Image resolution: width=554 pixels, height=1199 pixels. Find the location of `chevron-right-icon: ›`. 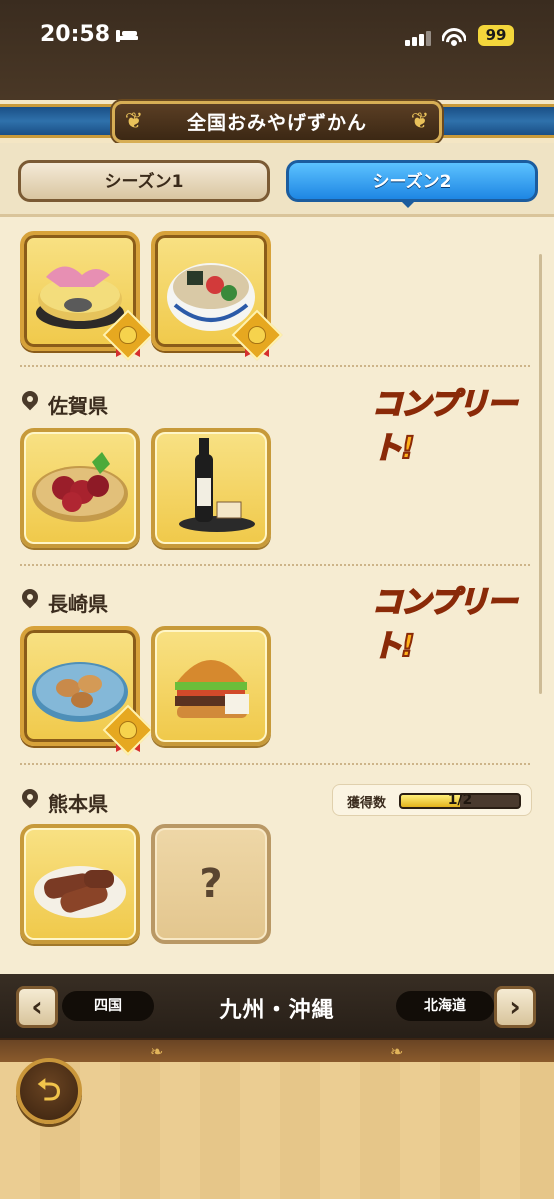

chevron-right-icon: › is located at coordinates (515, 1006).